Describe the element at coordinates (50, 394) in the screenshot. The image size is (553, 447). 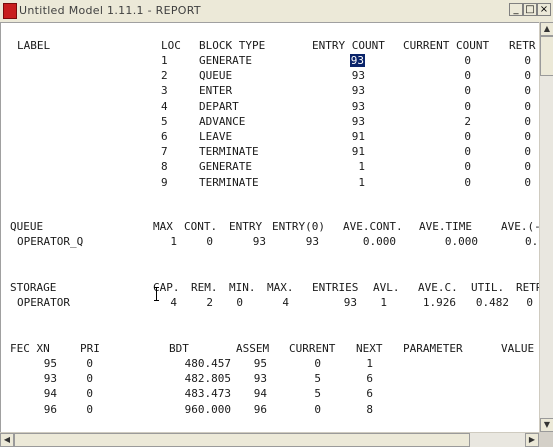
I see `fec-xn: 94` at that location.